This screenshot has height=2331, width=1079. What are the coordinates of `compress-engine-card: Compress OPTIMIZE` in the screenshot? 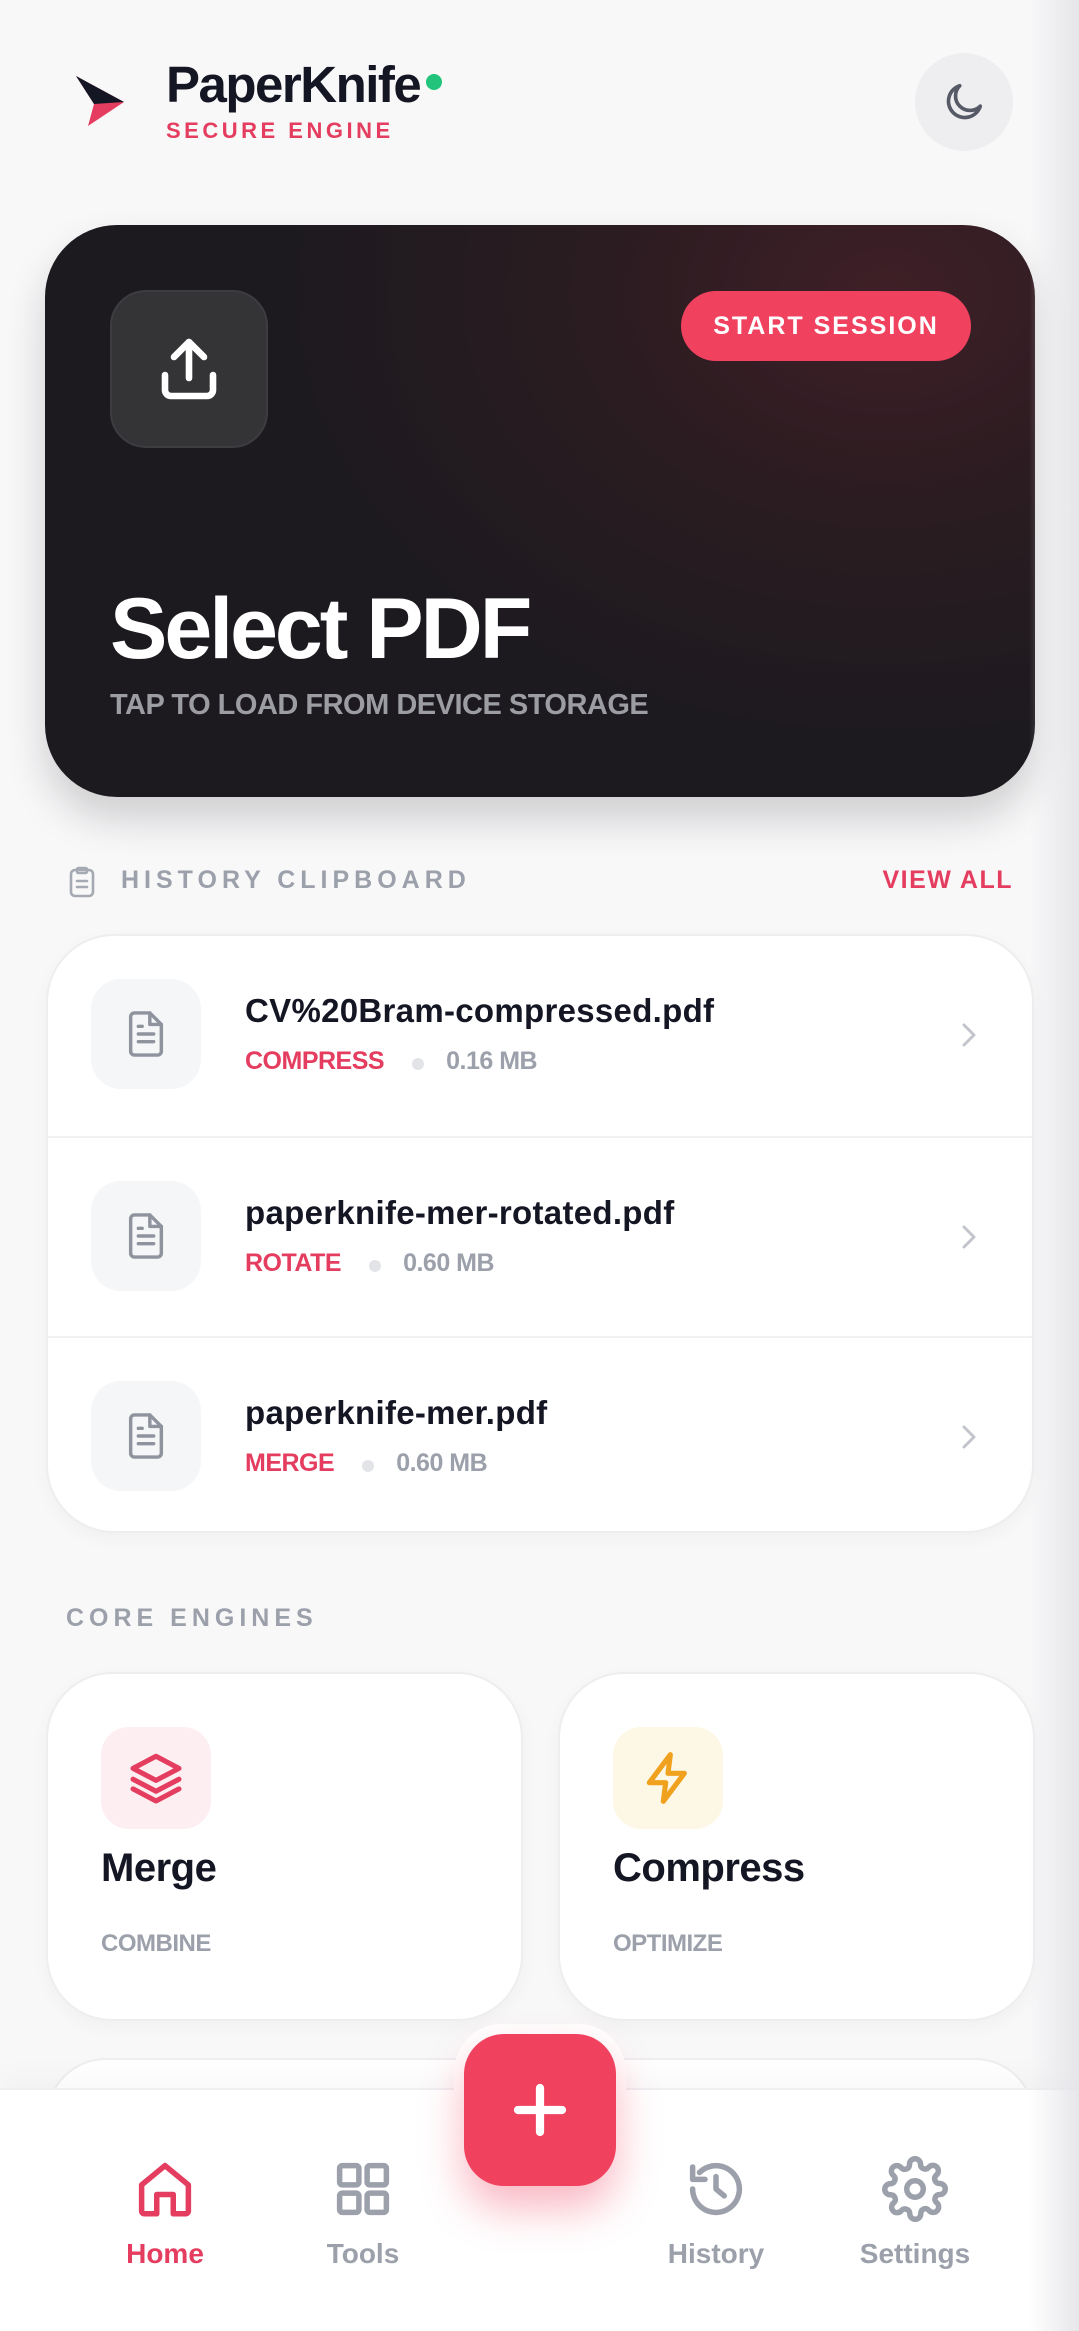 It's located at (796, 1846).